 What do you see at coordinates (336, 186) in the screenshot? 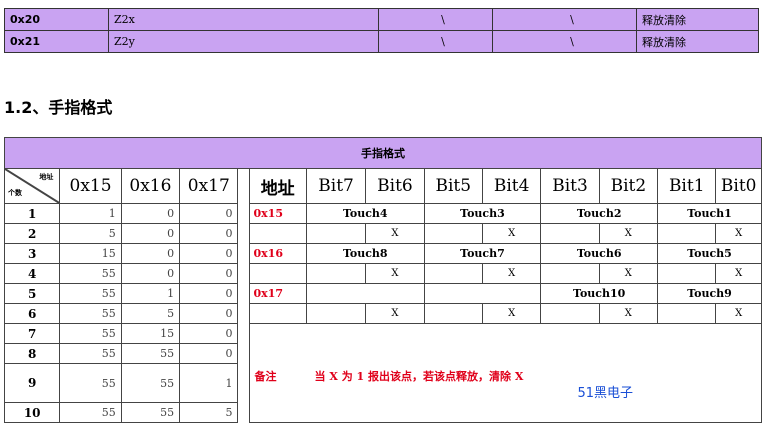
I see `bit-header: Bit7` at bounding box center [336, 186].